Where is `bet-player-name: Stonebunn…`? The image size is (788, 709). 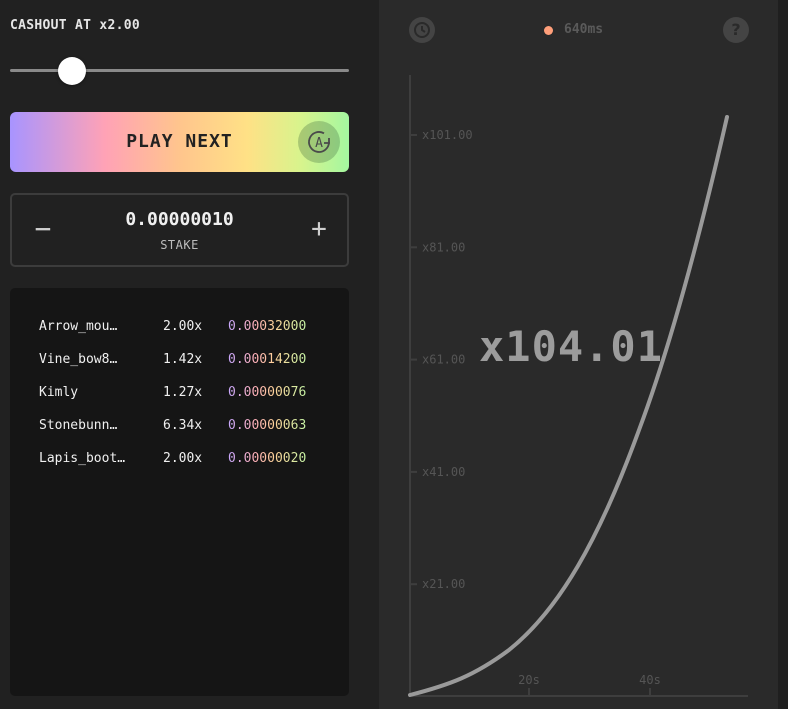
bet-player-name: Stonebunn… is located at coordinates (78, 425).